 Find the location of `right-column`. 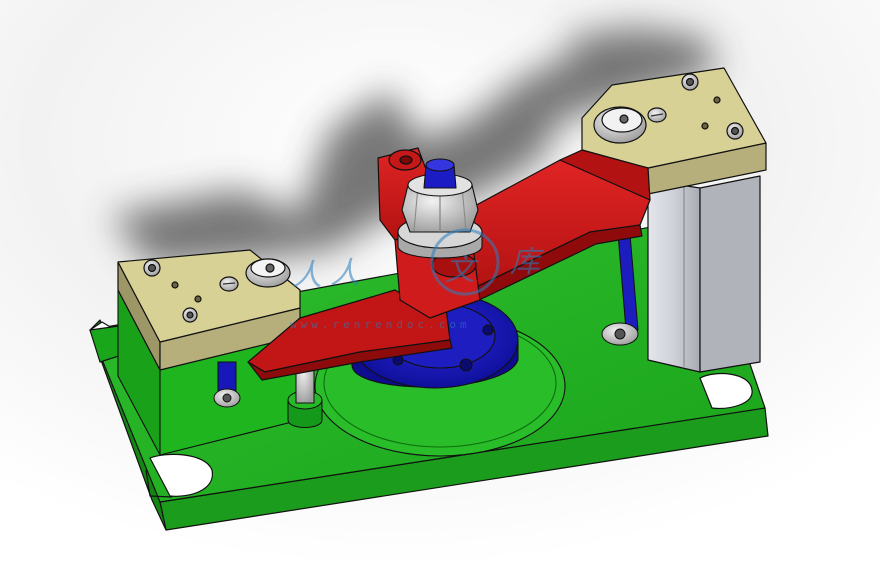

right-column is located at coordinates (704, 274).